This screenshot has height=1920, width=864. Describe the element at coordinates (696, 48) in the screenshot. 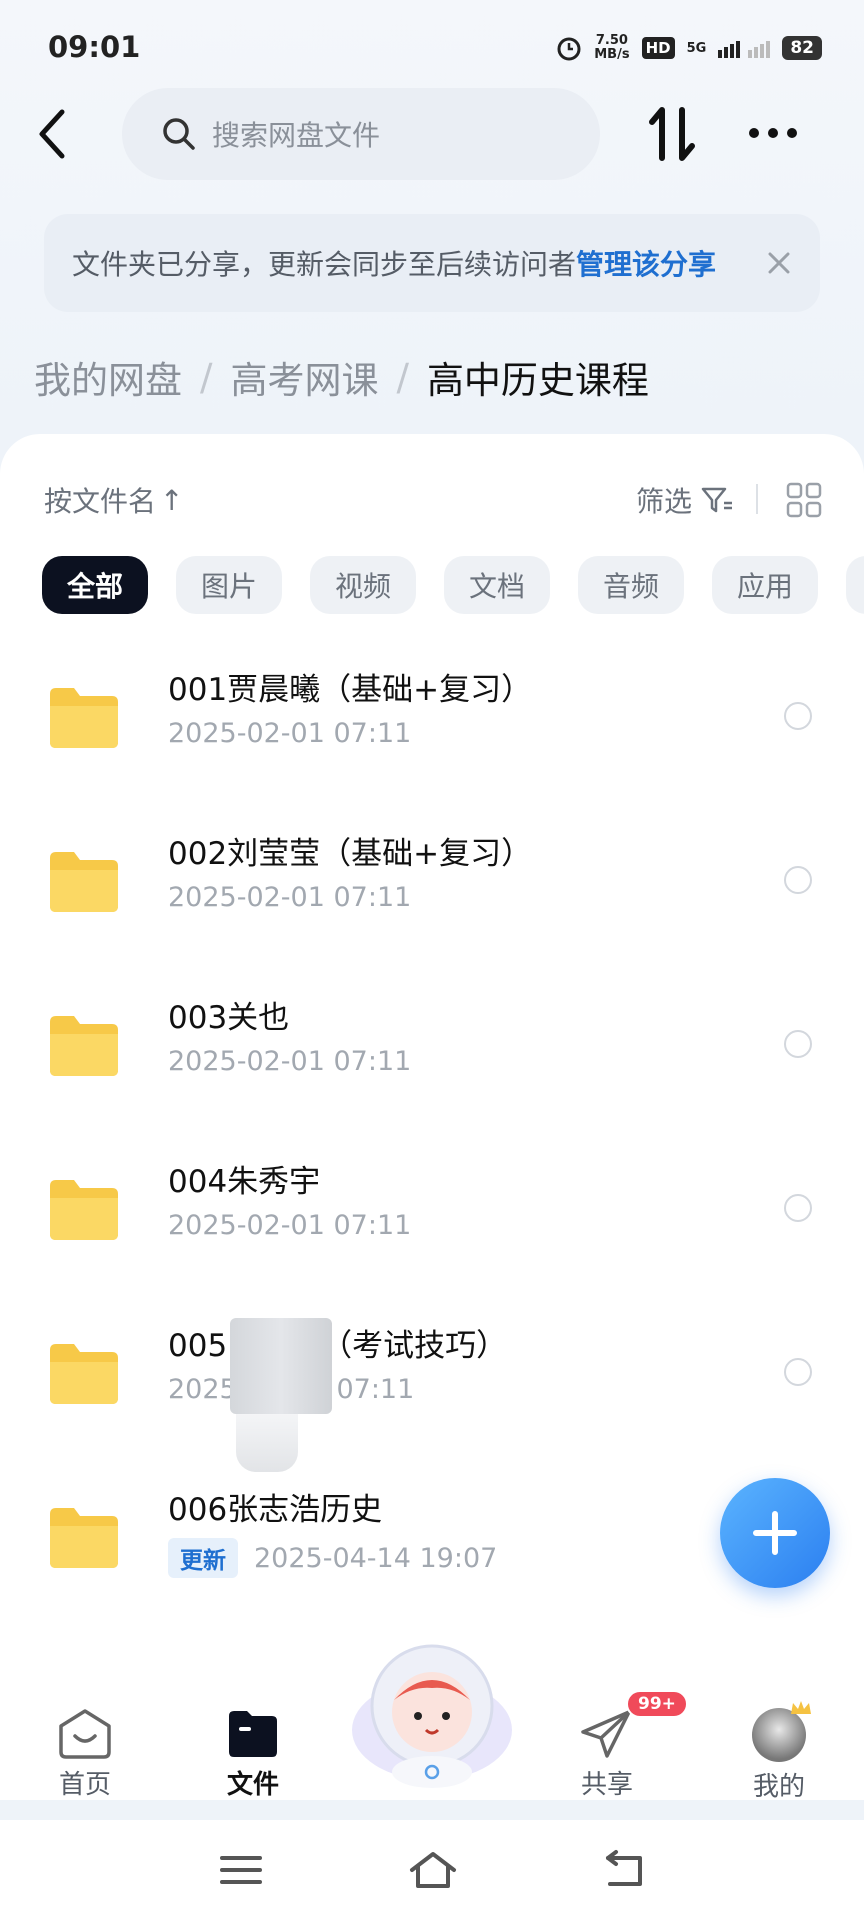

I see `network-type: 5G` at that location.